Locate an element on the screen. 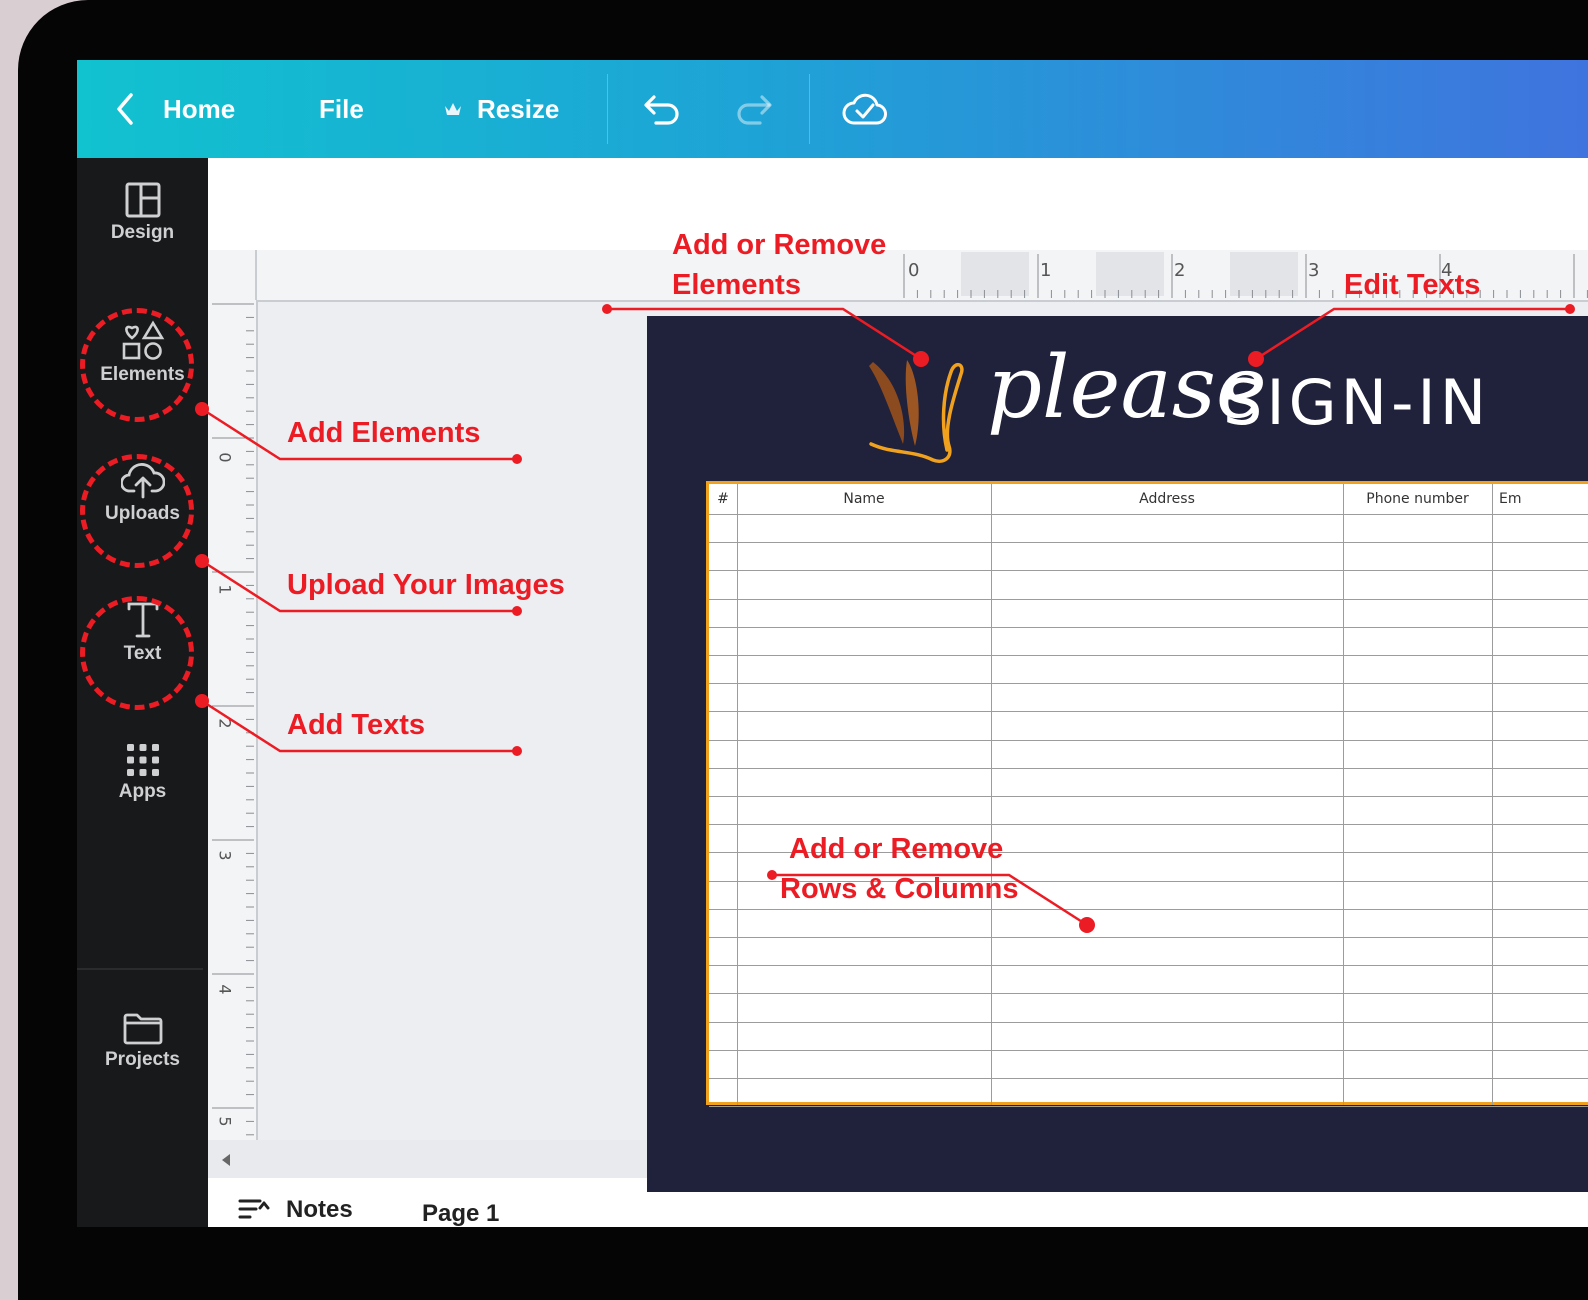 The width and height of the screenshot is (1588, 1300). annotation-add-remove-elements-1: Add or Remove is located at coordinates (779, 245).